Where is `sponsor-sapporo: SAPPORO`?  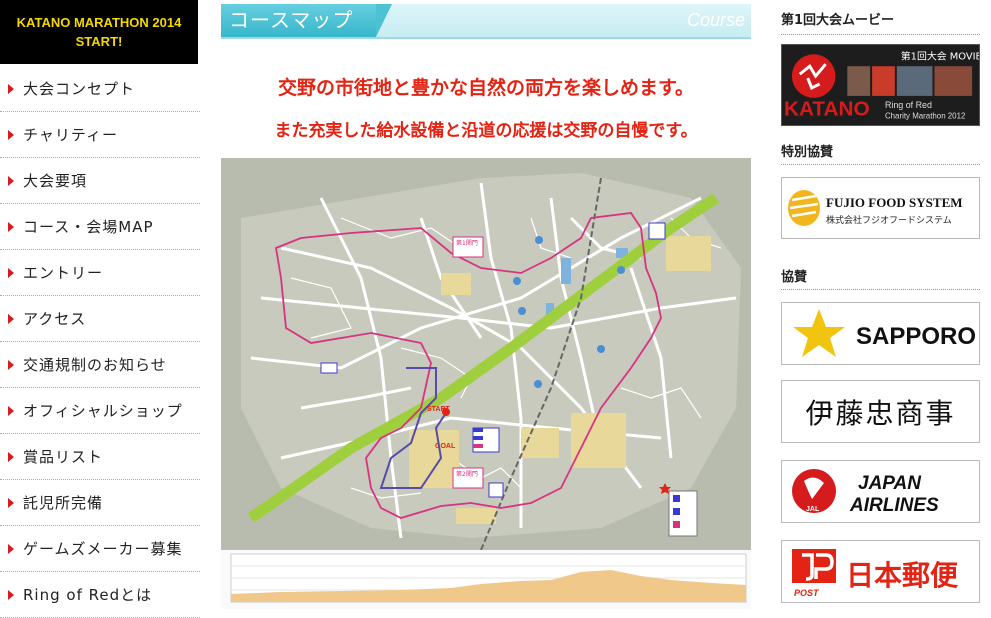
sponsor-sapporo: SAPPORO is located at coordinates (880, 333).